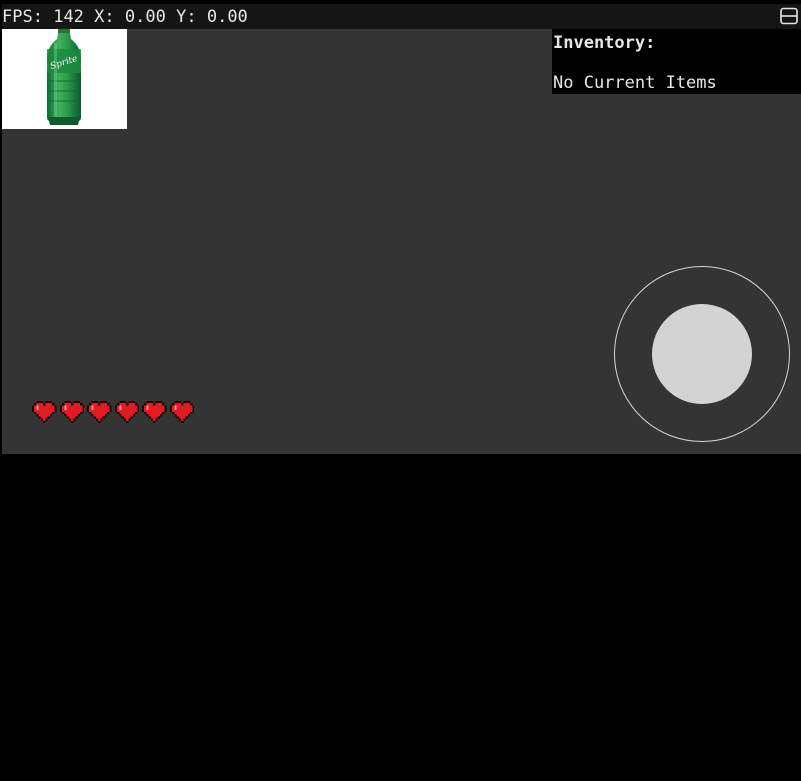  Describe the element at coordinates (227, 17) in the screenshot. I see `y-value: 0.00` at that location.